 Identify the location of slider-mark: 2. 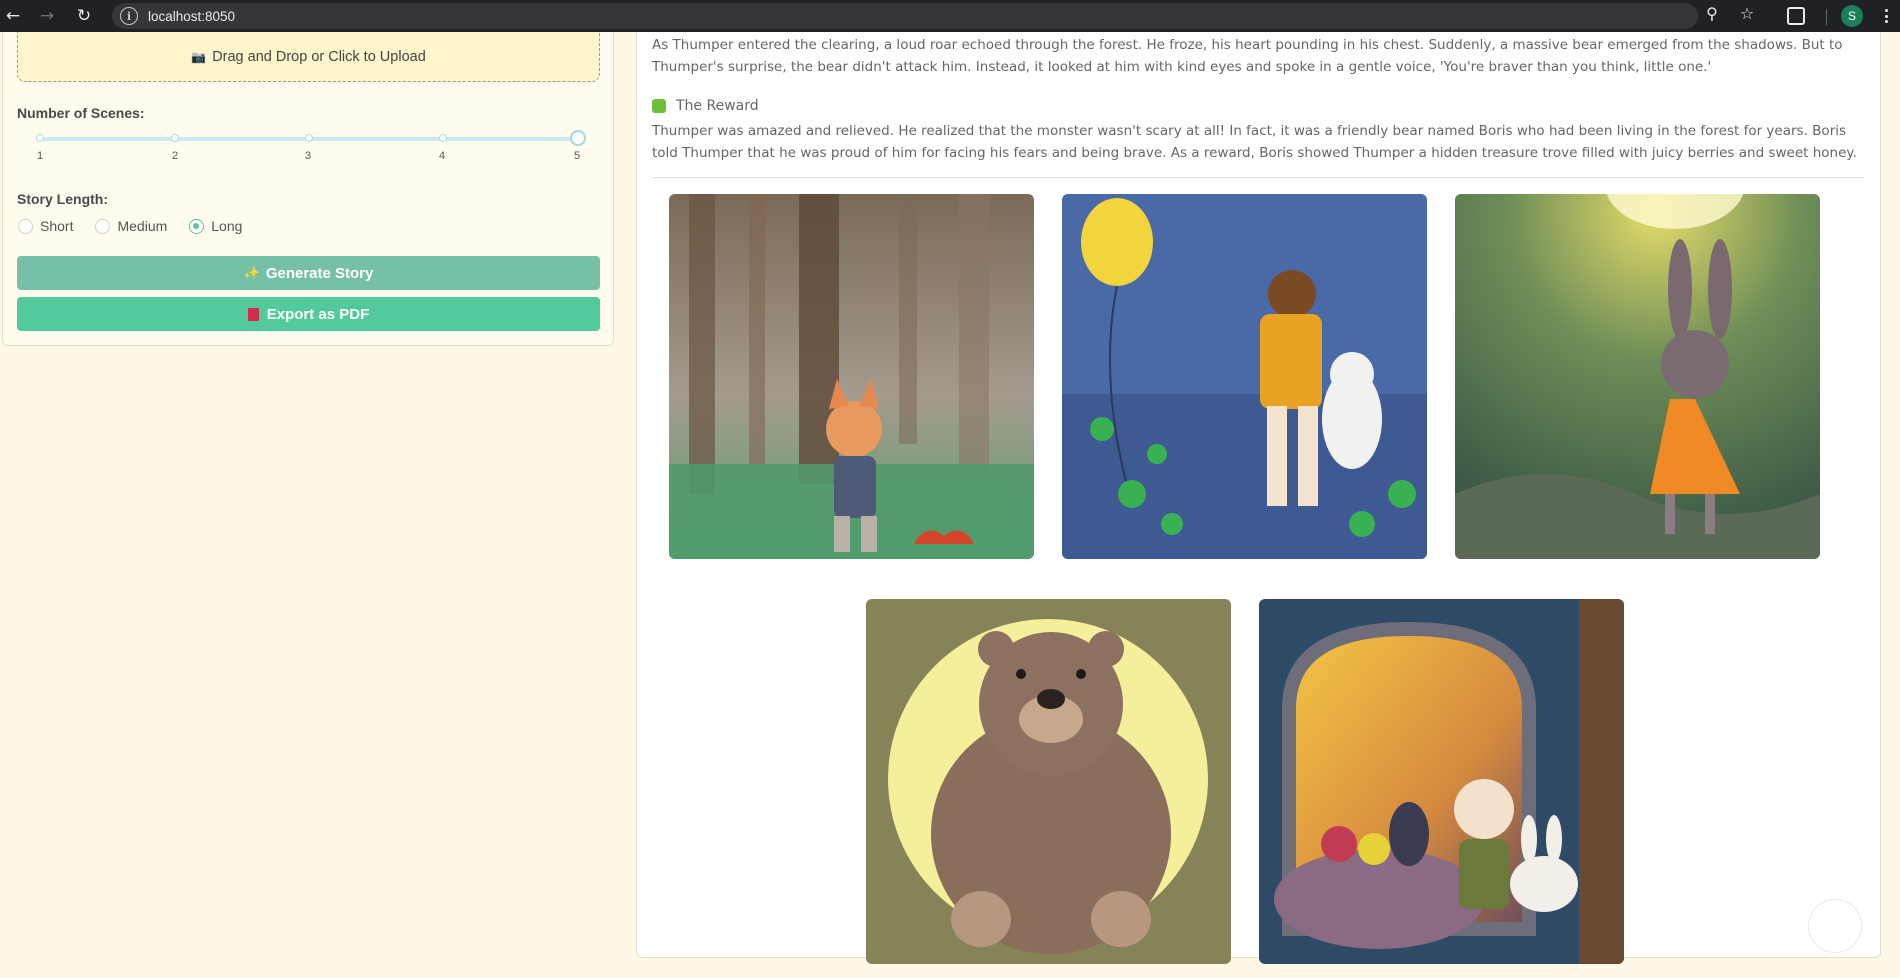
(175, 156).